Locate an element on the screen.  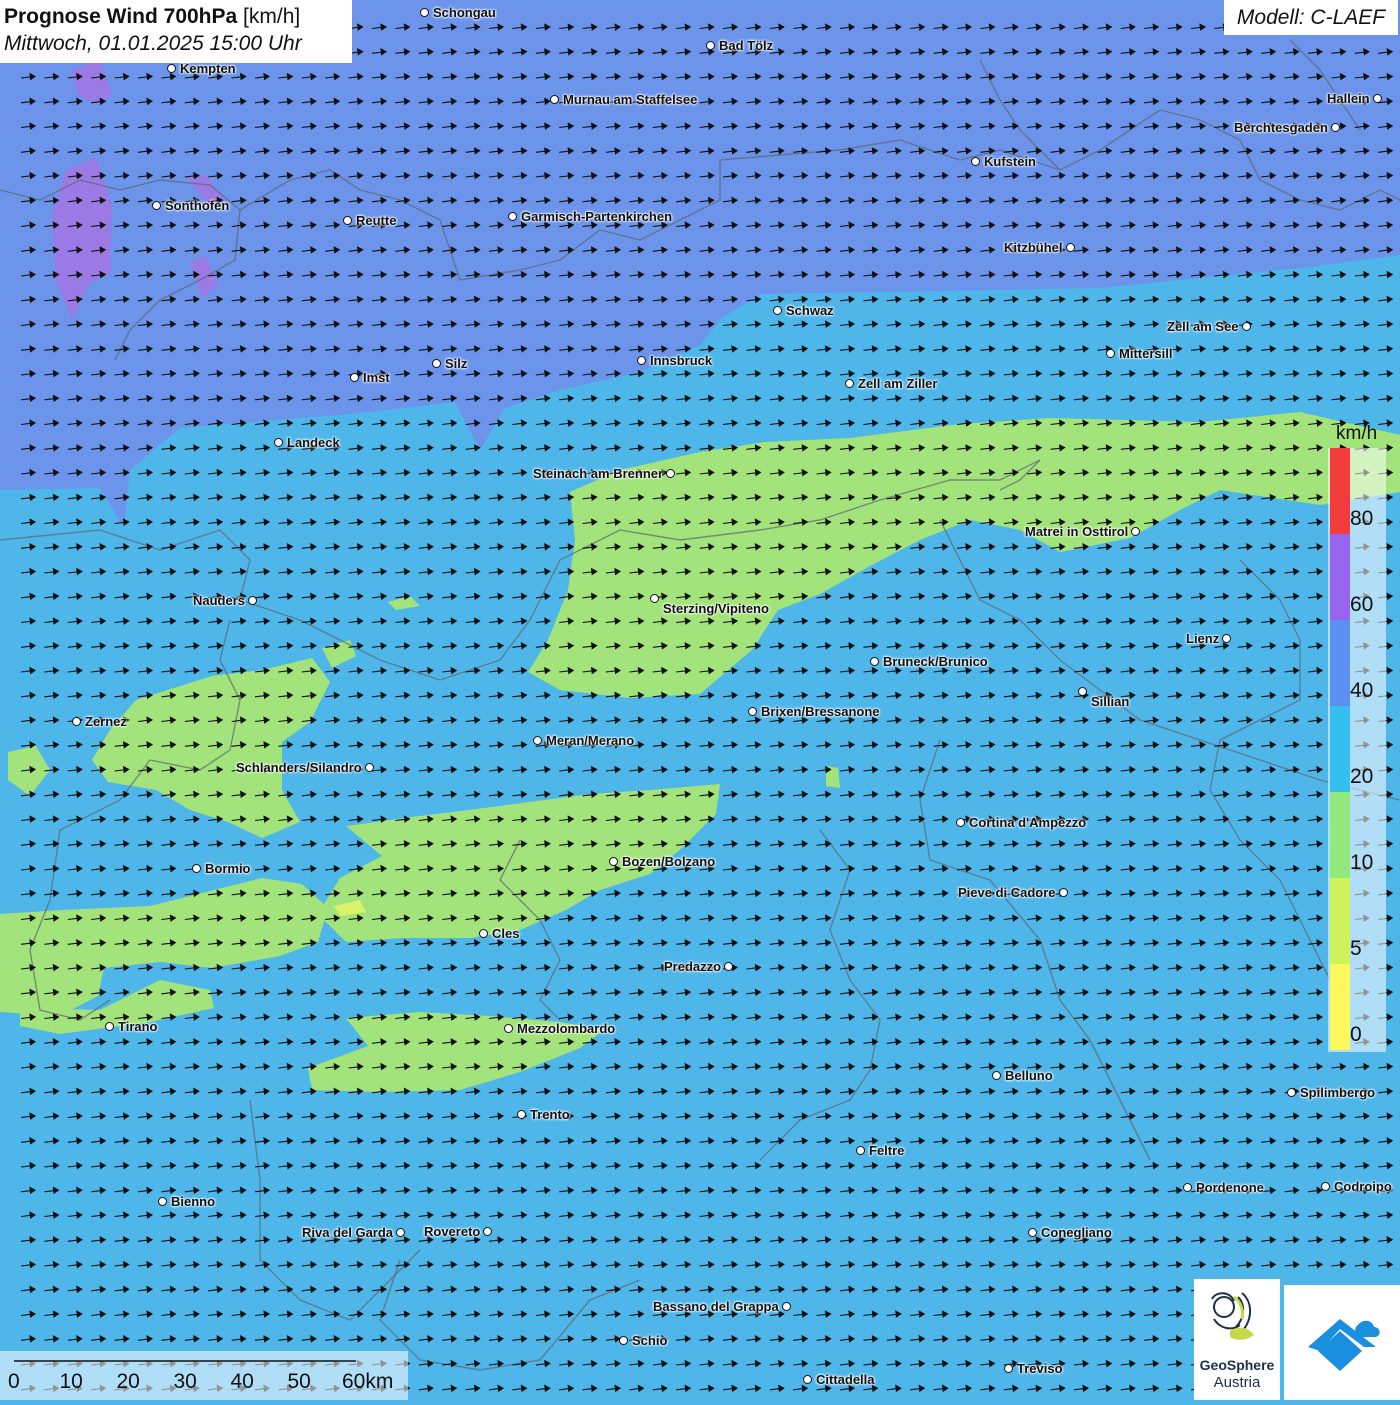
city-label: Lienz is located at coordinates (1203, 638).